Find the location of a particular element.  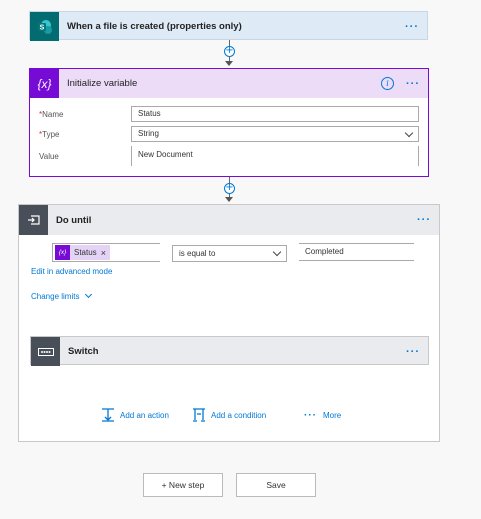

add-action-icon is located at coordinates (108, 415).